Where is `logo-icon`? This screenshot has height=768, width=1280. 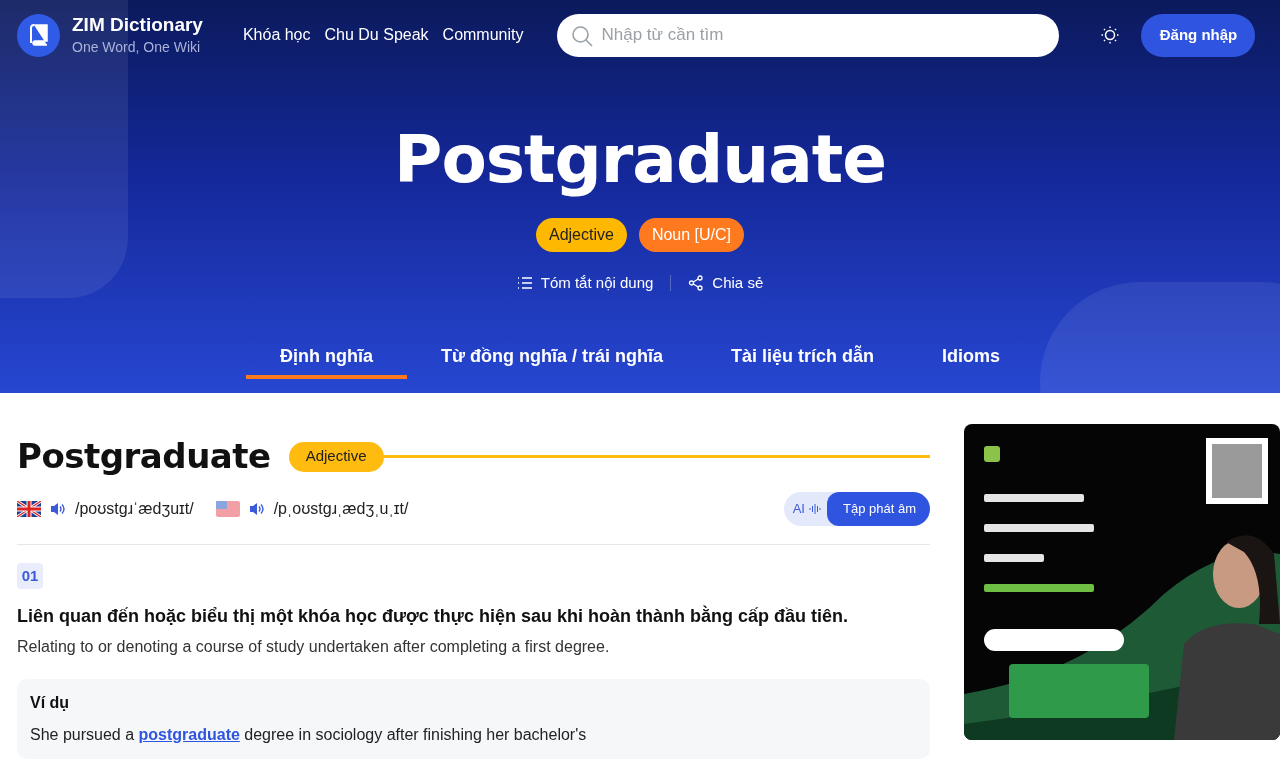
logo-icon is located at coordinates (38, 35).